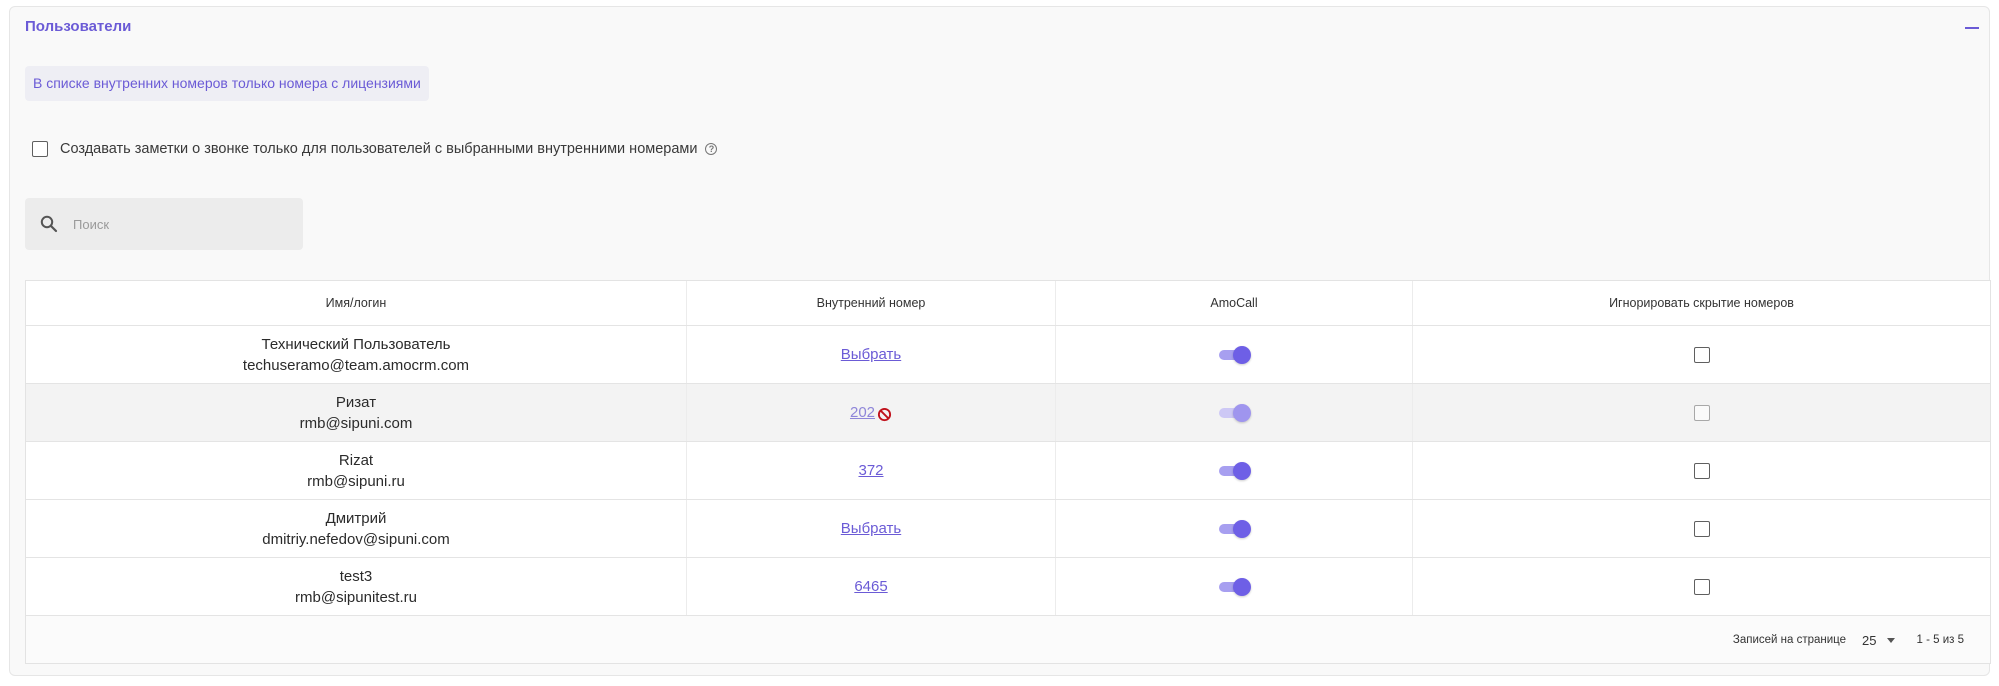 The height and width of the screenshot is (686, 1999). Describe the element at coordinates (1869, 640) in the screenshot. I see `per-page-select: 25` at that location.